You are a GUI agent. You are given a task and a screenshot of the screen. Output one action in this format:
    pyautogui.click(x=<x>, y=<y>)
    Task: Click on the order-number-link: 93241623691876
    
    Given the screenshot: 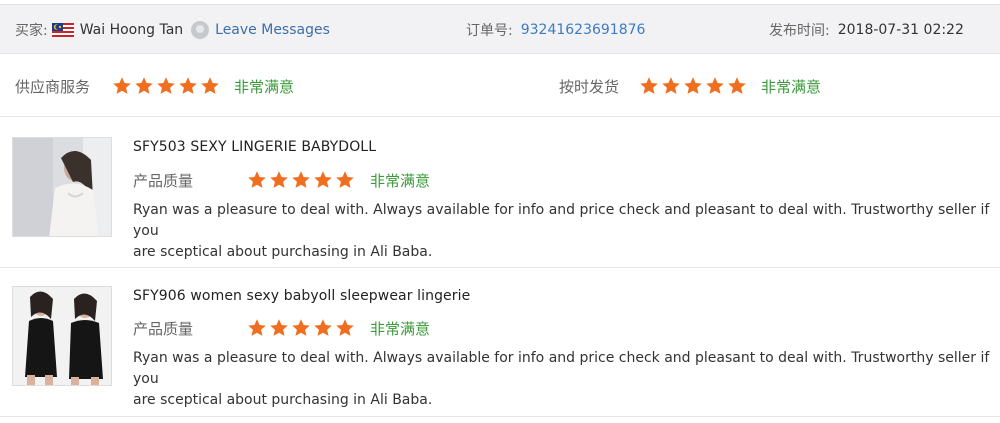 What is the action you would take?
    pyautogui.click(x=583, y=30)
    